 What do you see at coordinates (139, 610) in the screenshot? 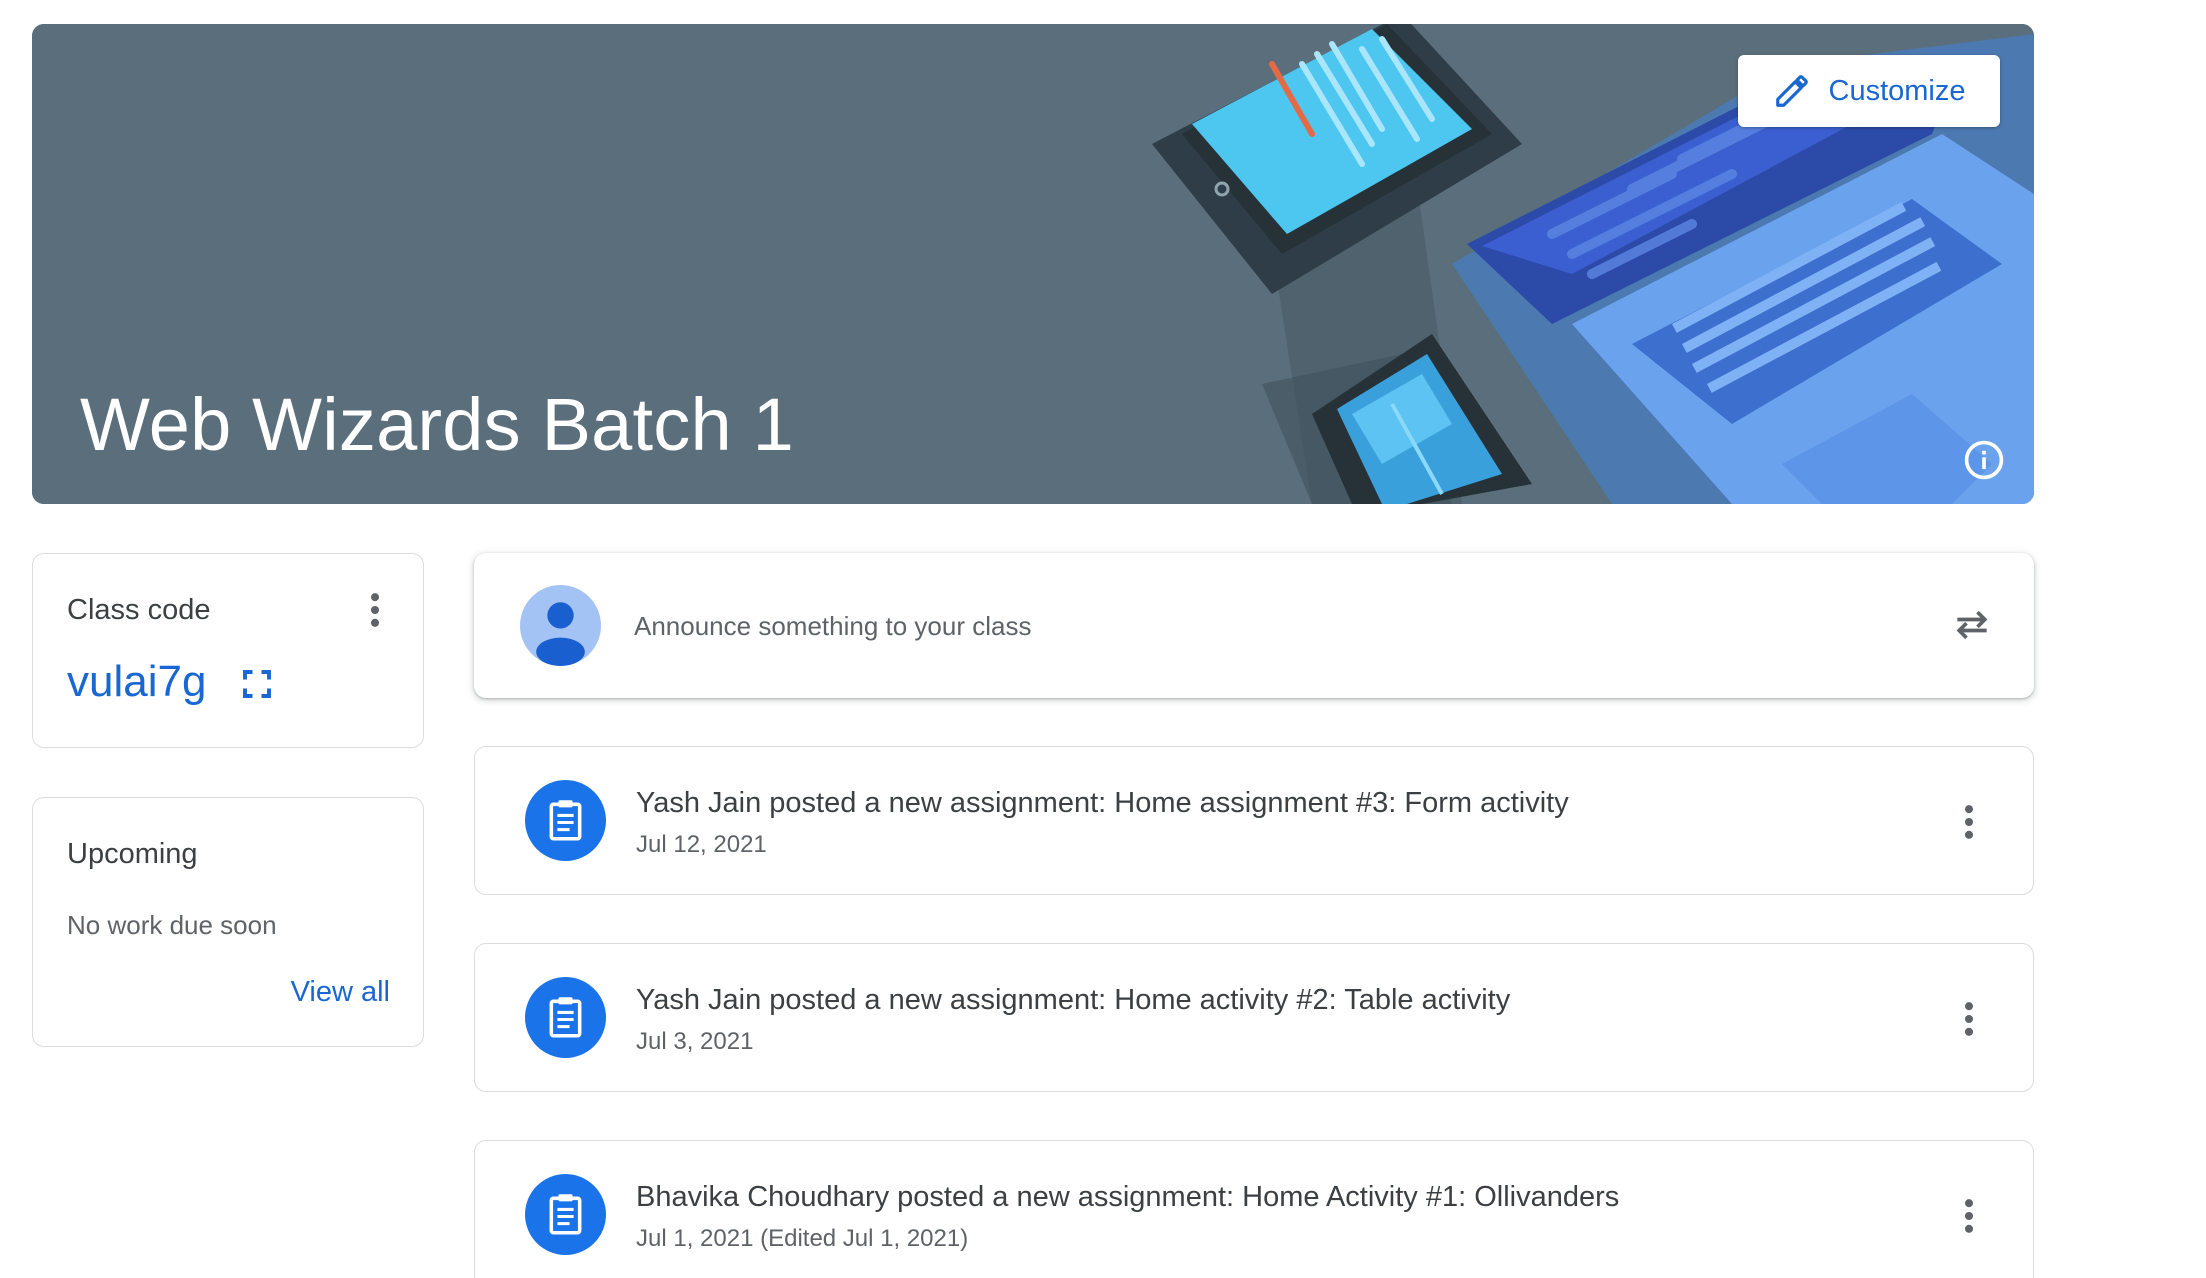
I see `class-code-title: Class code` at bounding box center [139, 610].